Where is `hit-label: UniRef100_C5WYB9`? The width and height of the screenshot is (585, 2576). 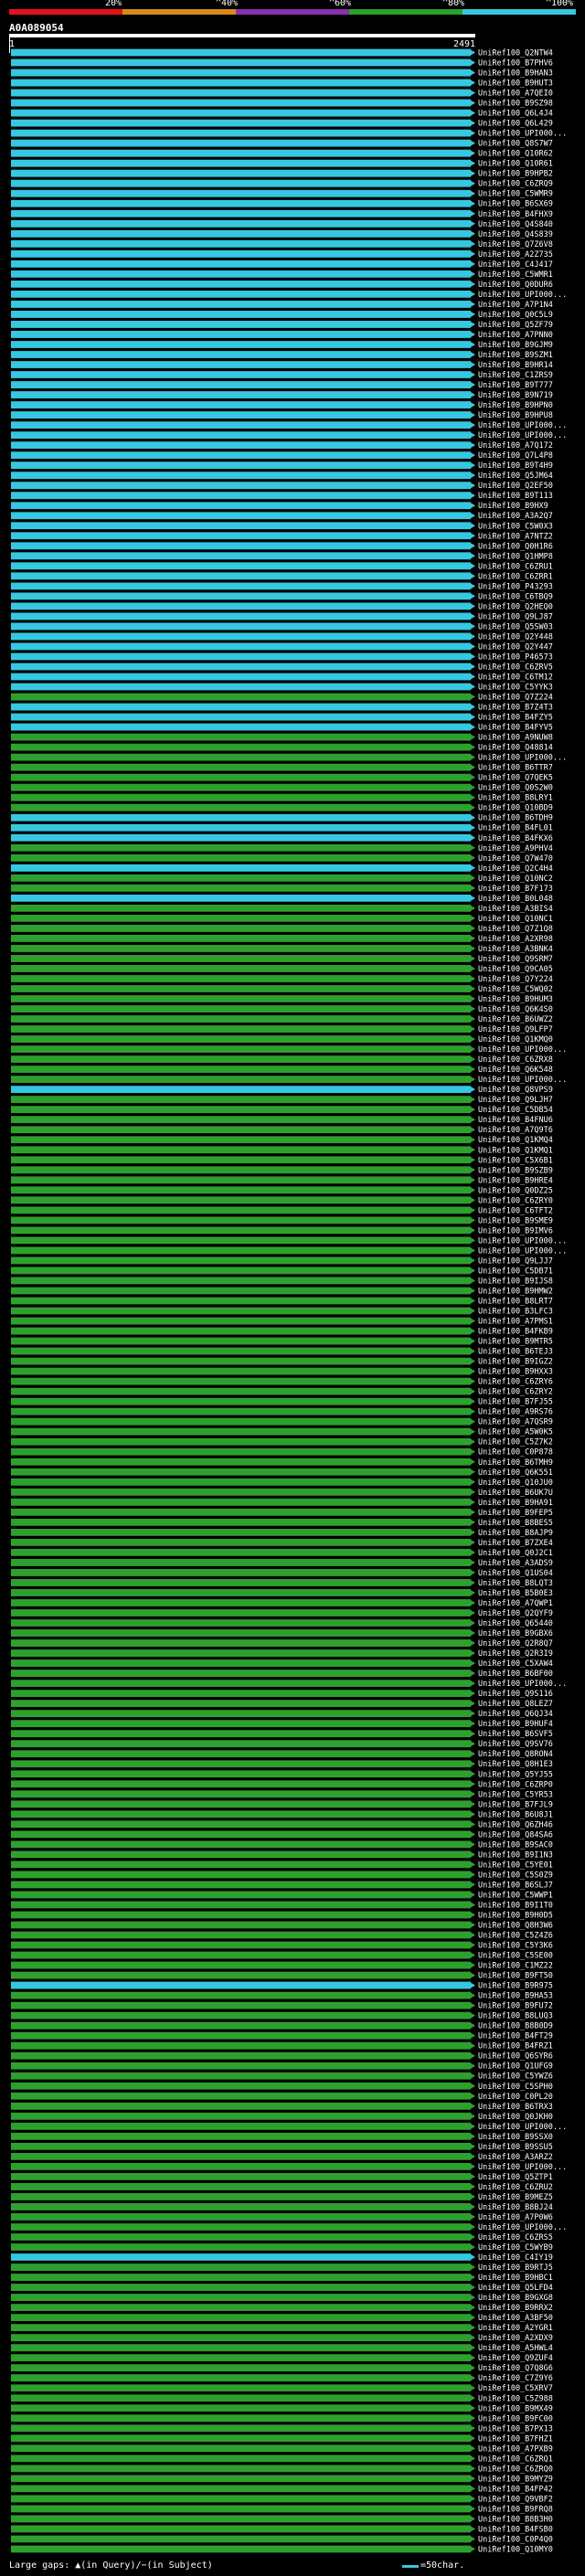 hit-label: UniRef100_C5WYB9 is located at coordinates (515, 2248).